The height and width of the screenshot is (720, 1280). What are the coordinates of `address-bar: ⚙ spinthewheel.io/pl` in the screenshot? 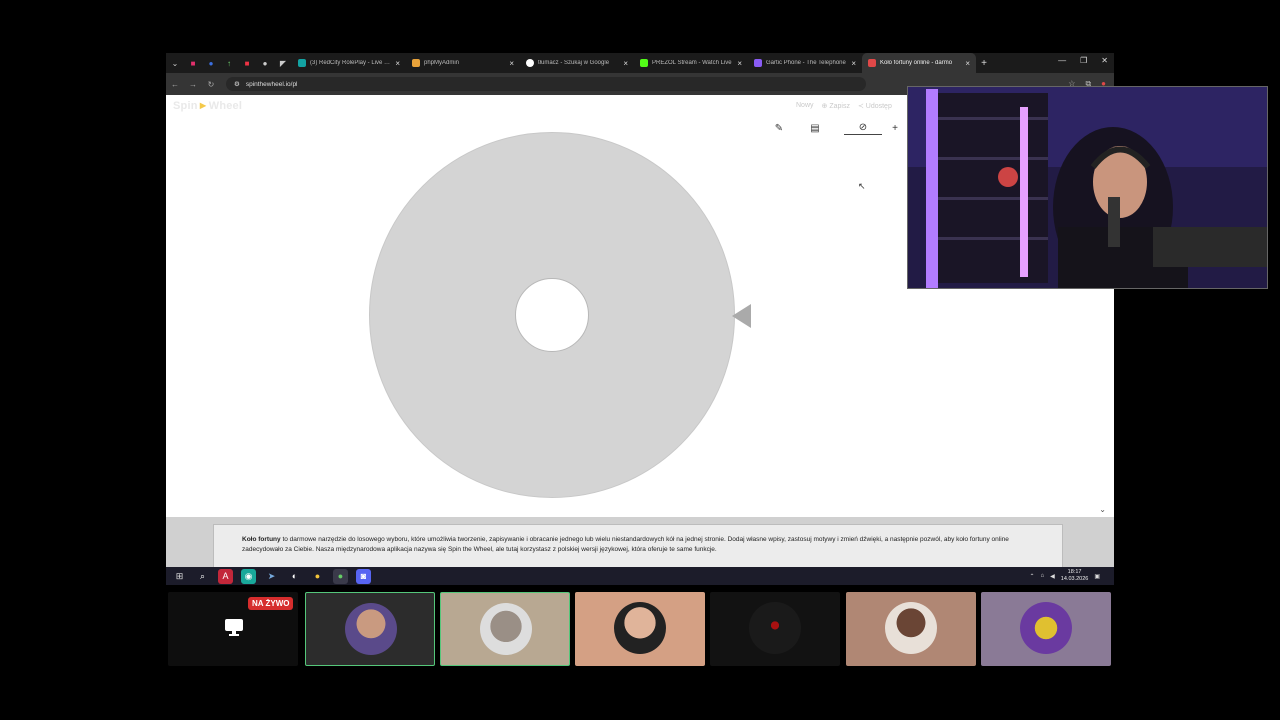 It's located at (546, 84).